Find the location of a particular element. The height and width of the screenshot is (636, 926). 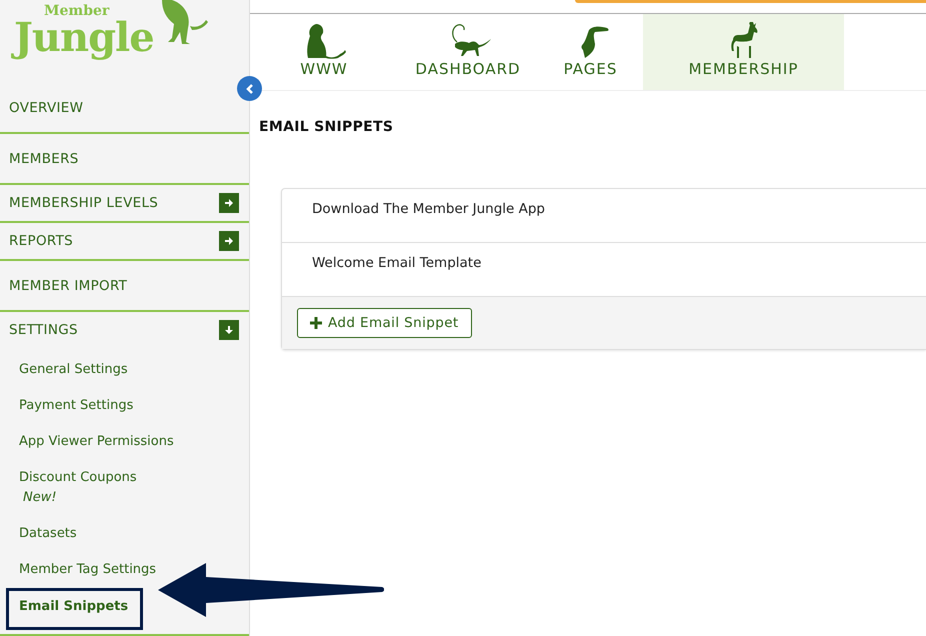

sidebar-item: SETTINGS is located at coordinates (43, 330).